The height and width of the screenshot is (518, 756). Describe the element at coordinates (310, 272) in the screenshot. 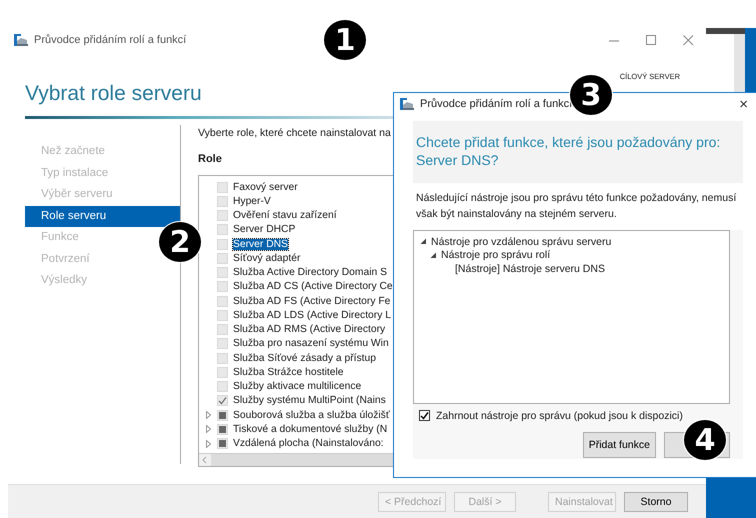

I see `role-item: Služba Active Directory Domain S` at that location.